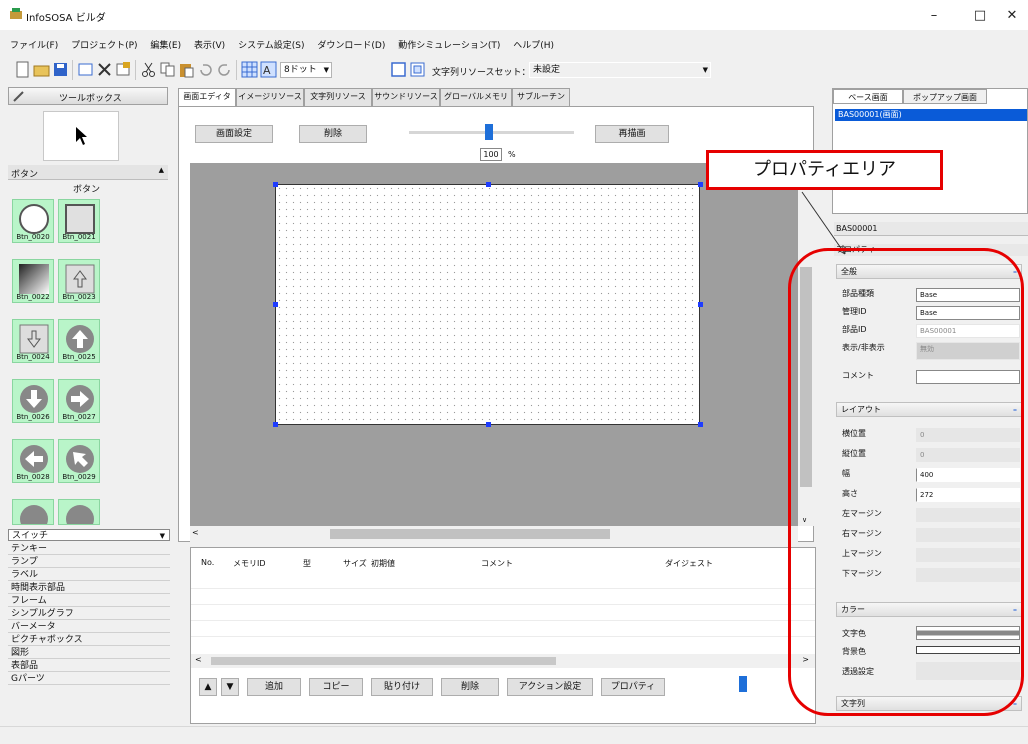 This screenshot has height=744, width=1028. What do you see at coordinates (81, 136) in the screenshot?
I see `pointer-tool` at bounding box center [81, 136].